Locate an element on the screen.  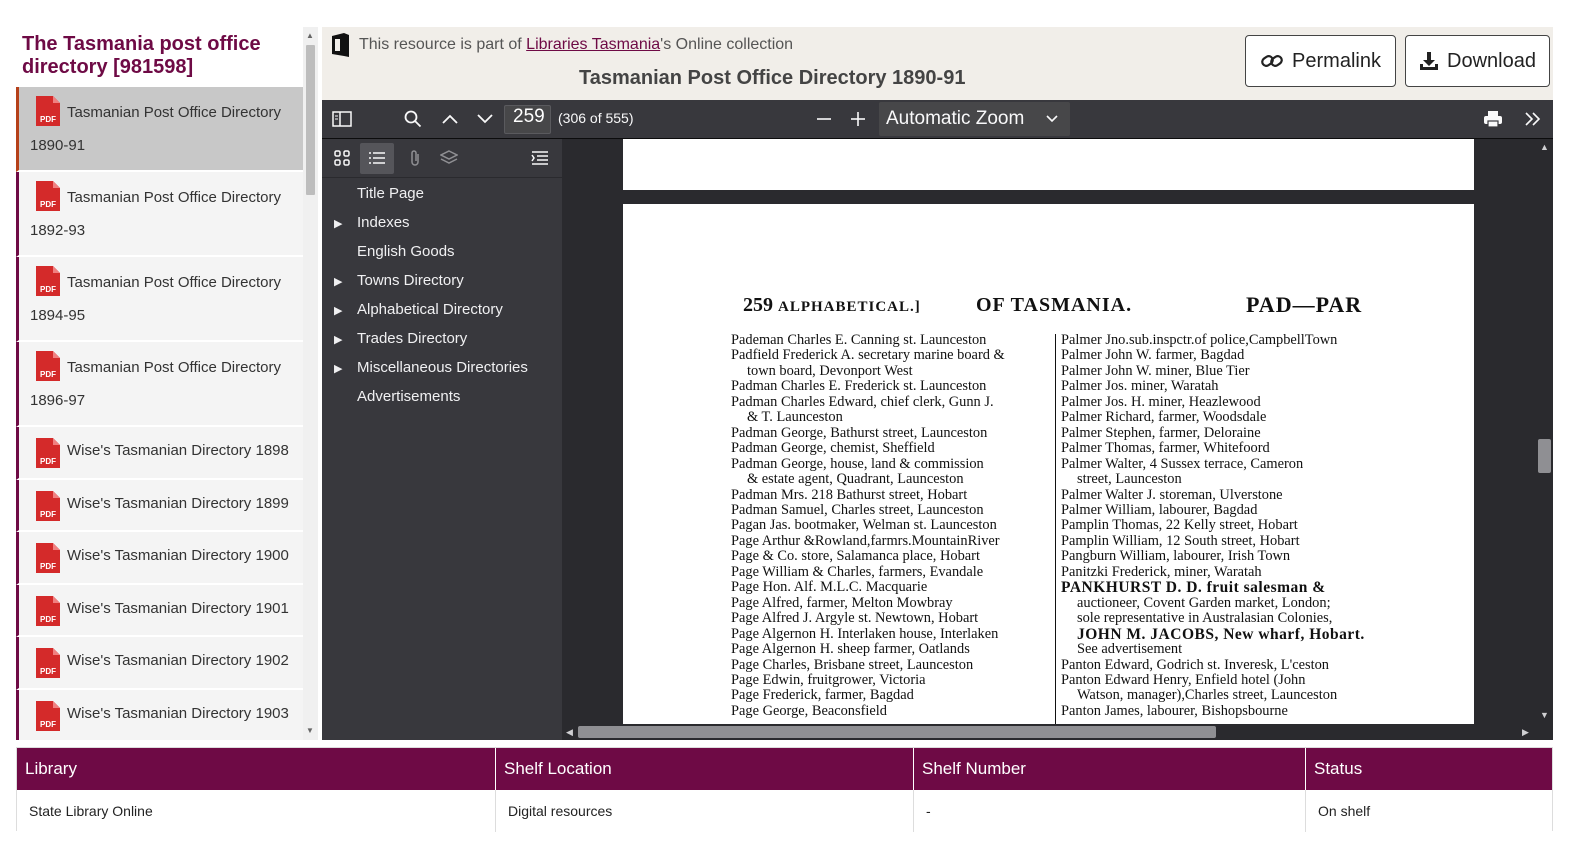
outline-item: Miscellaneous Directories is located at coordinates (442, 367).